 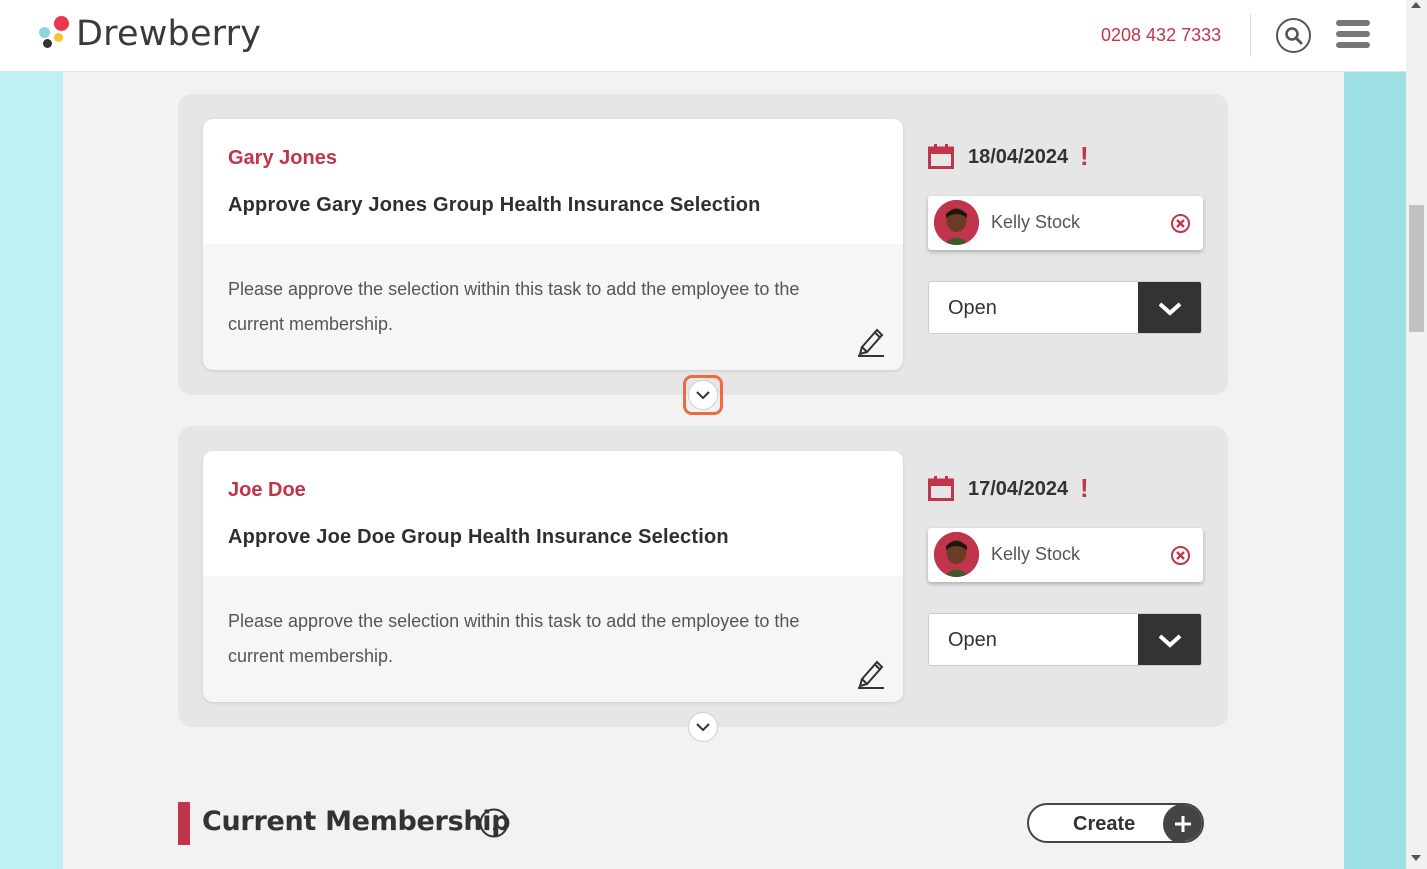 What do you see at coordinates (1416, 5) in the screenshot?
I see `scroll-up-arrow-icon` at bounding box center [1416, 5].